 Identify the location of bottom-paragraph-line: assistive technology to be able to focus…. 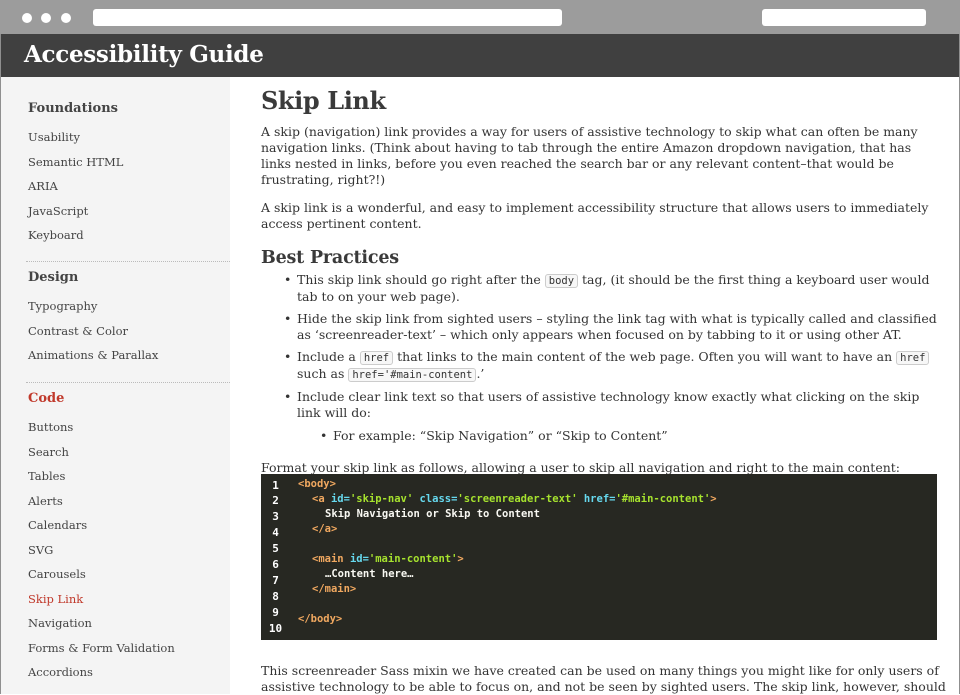
(603, 686).